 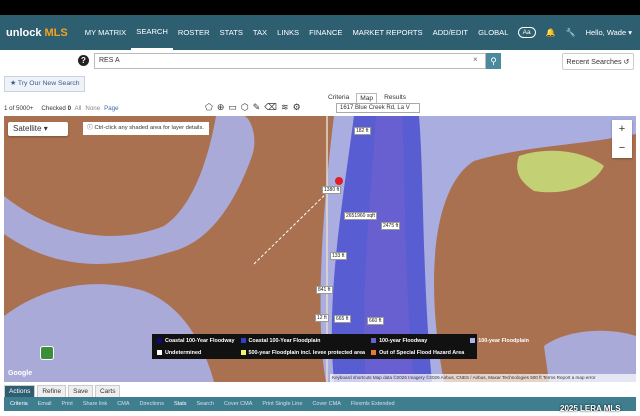 What do you see at coordinates (598, 61) in the screenshot?
I see `recent-searches-button: Recent Searches ↺` at bounding box center [598, 61].